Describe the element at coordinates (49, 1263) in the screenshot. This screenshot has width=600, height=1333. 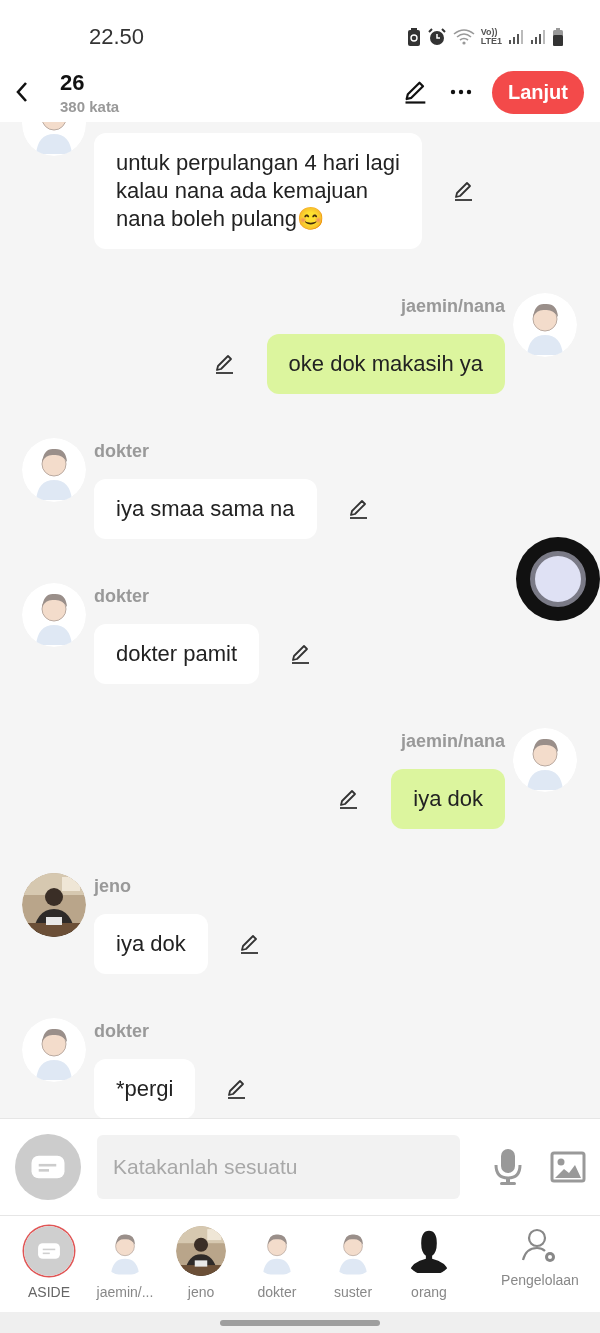
I see `character-tab: ASIDE` at that location.